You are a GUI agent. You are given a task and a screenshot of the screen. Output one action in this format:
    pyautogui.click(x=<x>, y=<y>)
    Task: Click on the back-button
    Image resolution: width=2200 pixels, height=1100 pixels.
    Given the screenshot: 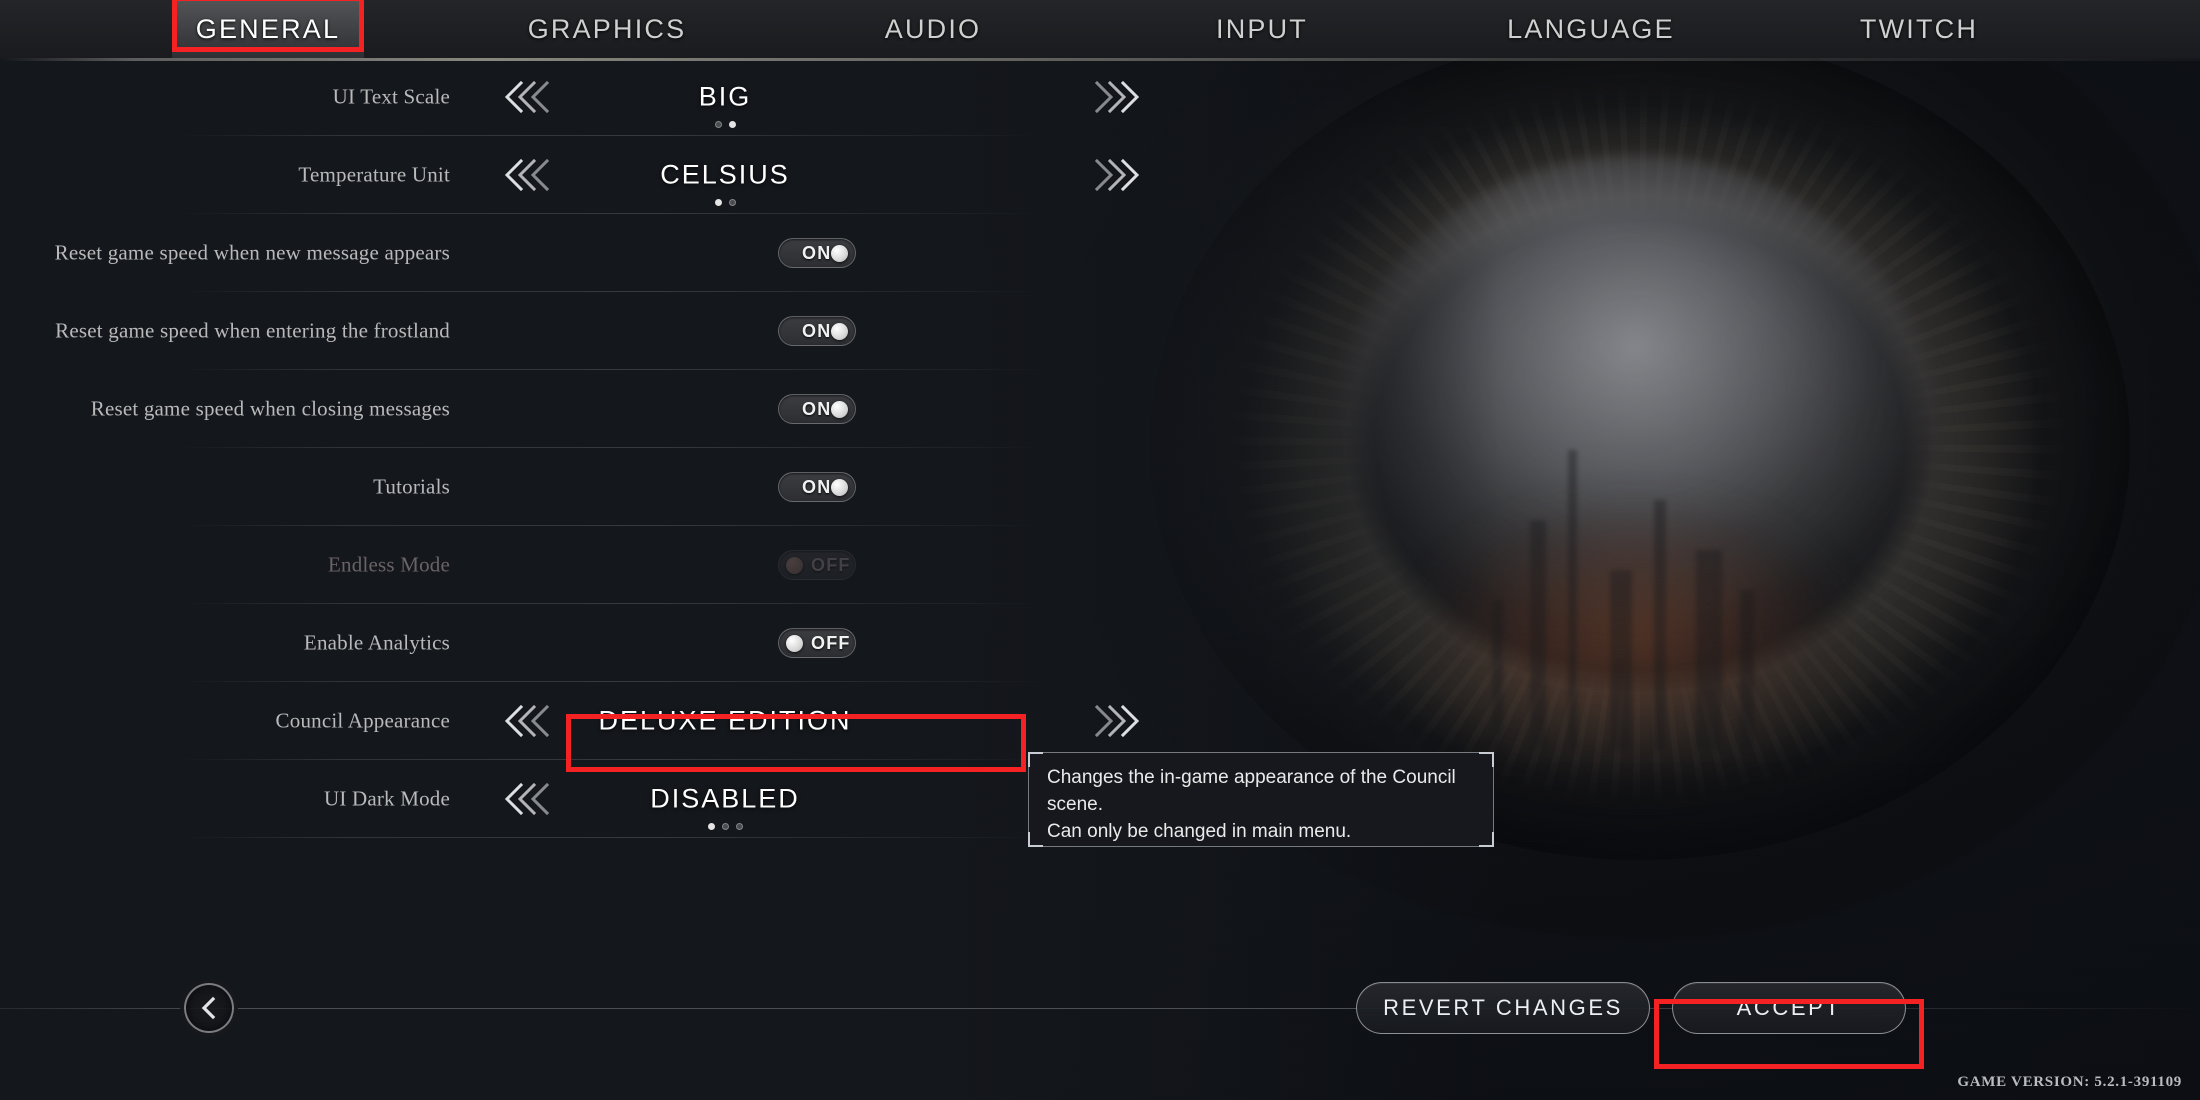 What is the action you would take?
    pyautogui.click(x=209, y=1008)
    